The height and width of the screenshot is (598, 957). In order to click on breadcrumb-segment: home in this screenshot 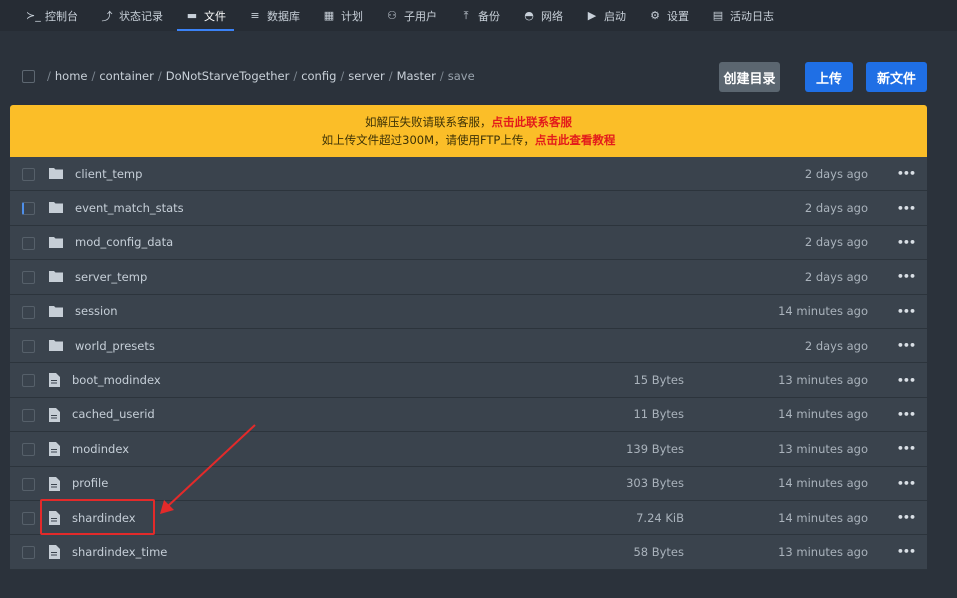, I will do `click(71, 76)`.